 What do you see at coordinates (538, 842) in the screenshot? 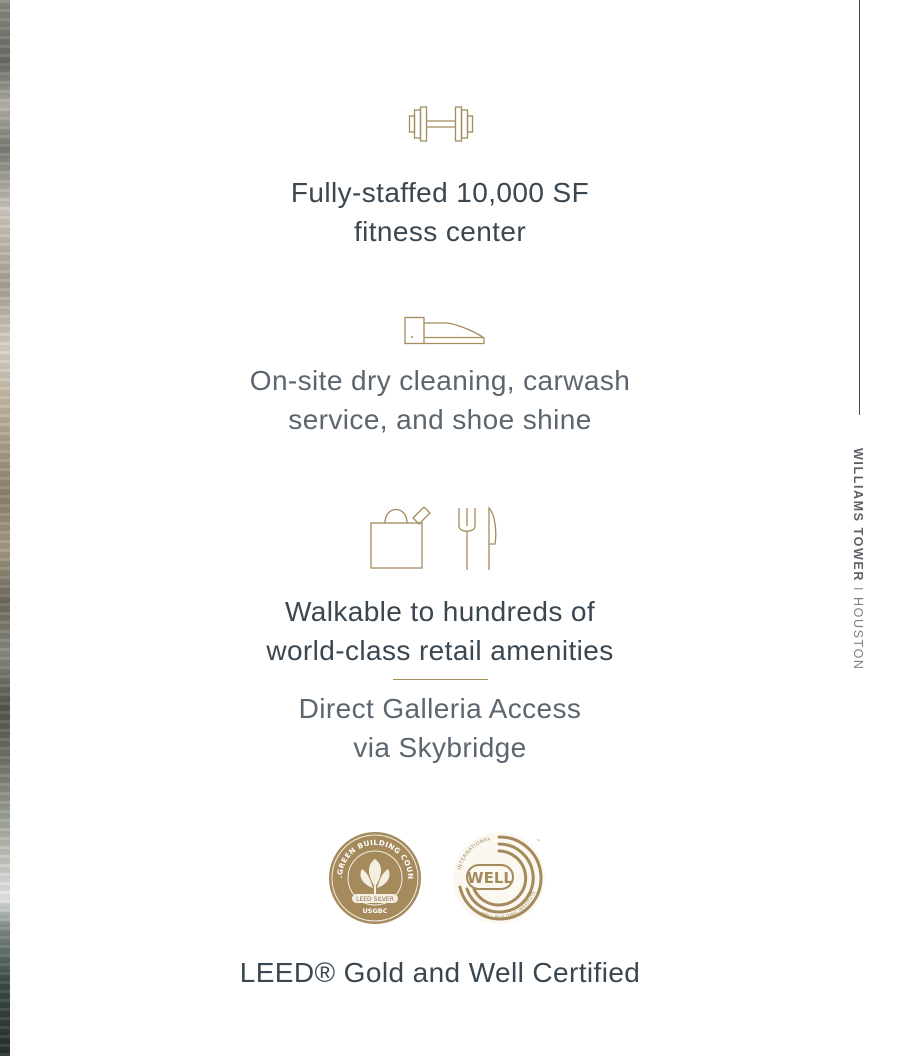
I see `well-tm: ™` at bounding box center [538, 842].